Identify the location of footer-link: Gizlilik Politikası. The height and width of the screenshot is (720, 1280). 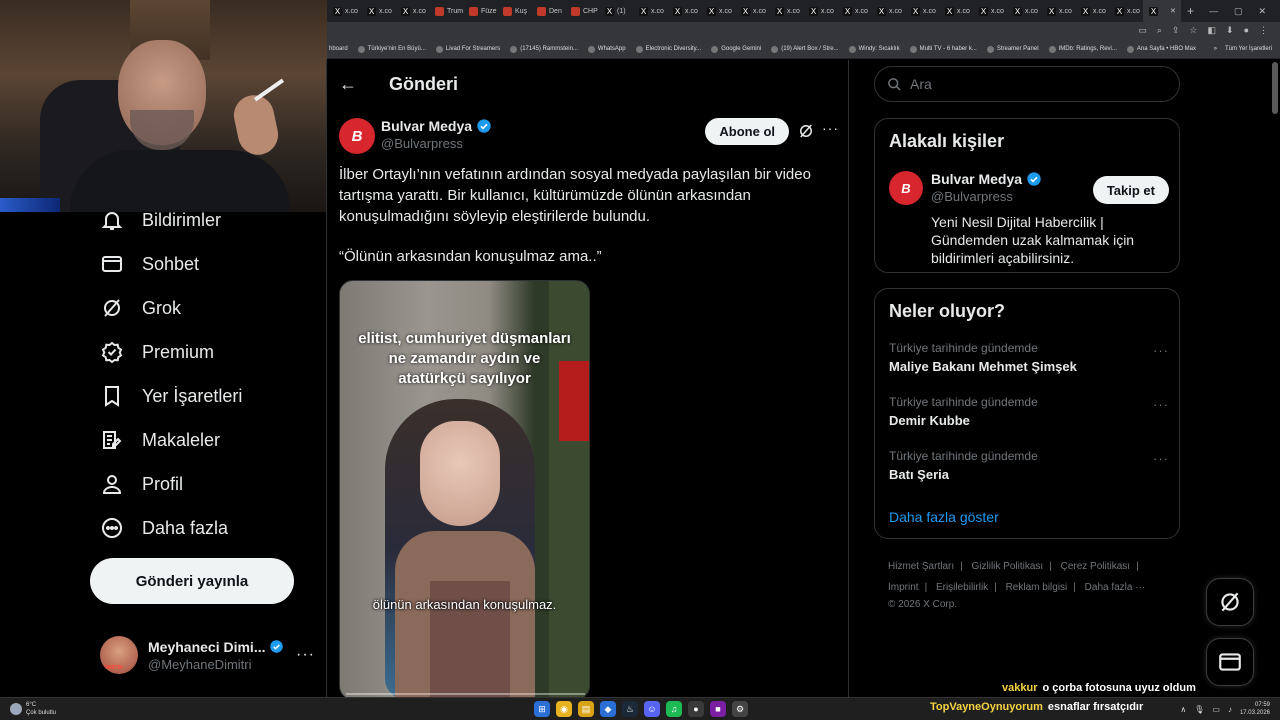
(1008, 566).